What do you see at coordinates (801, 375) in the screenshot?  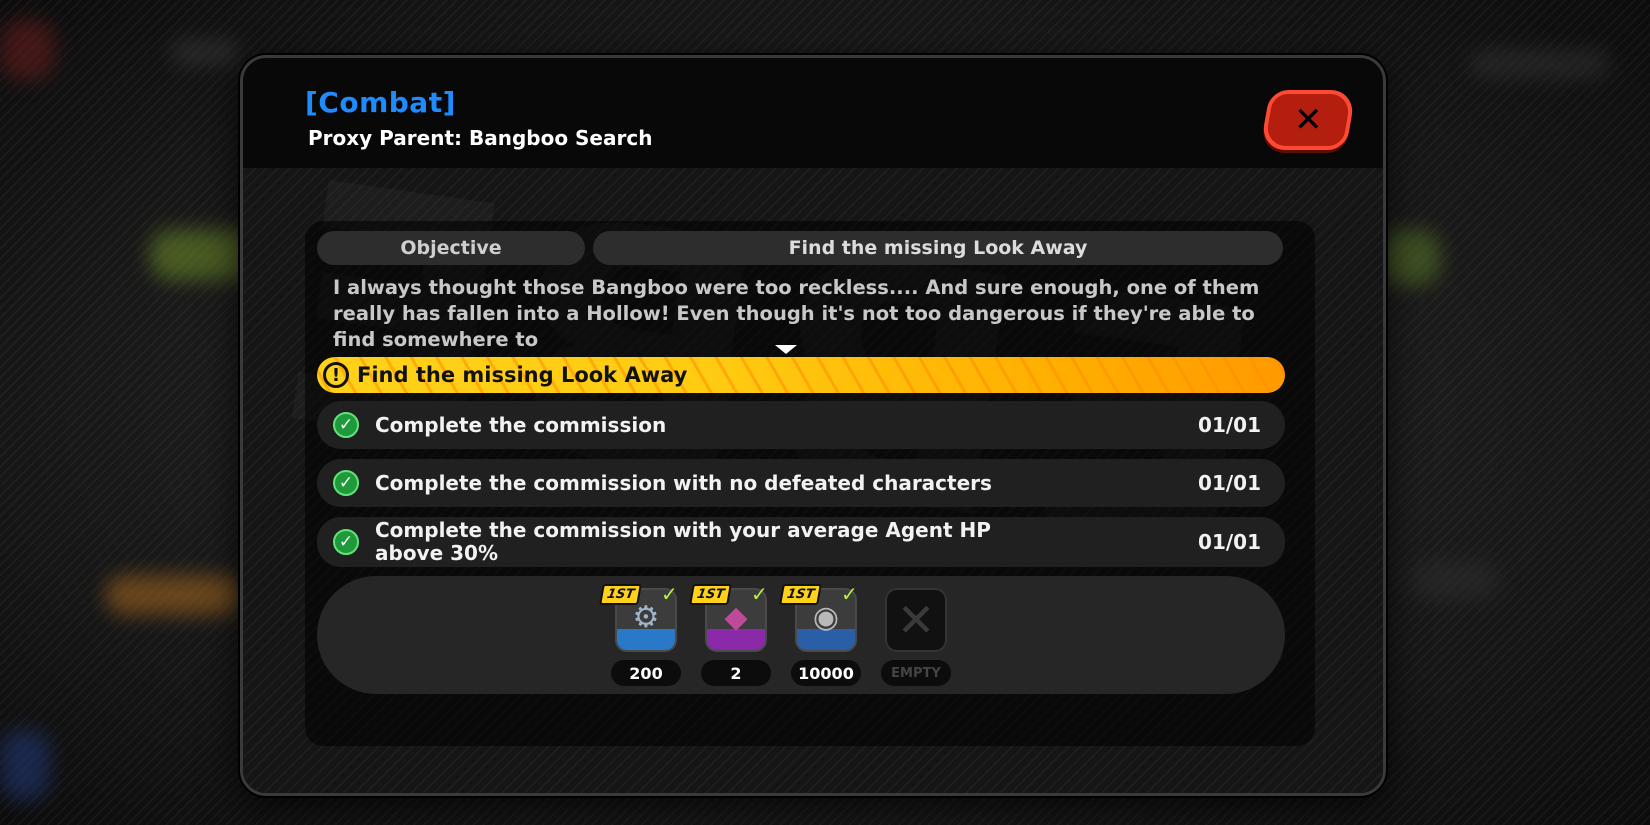 I see `quest-banner: ! Find the missing Look Away` at bounding box center [801, 375].